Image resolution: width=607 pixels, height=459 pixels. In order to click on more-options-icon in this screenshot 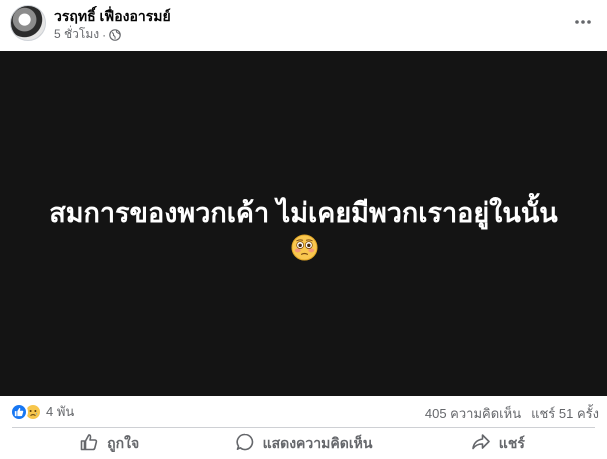, I will do `click(583, 22)`.